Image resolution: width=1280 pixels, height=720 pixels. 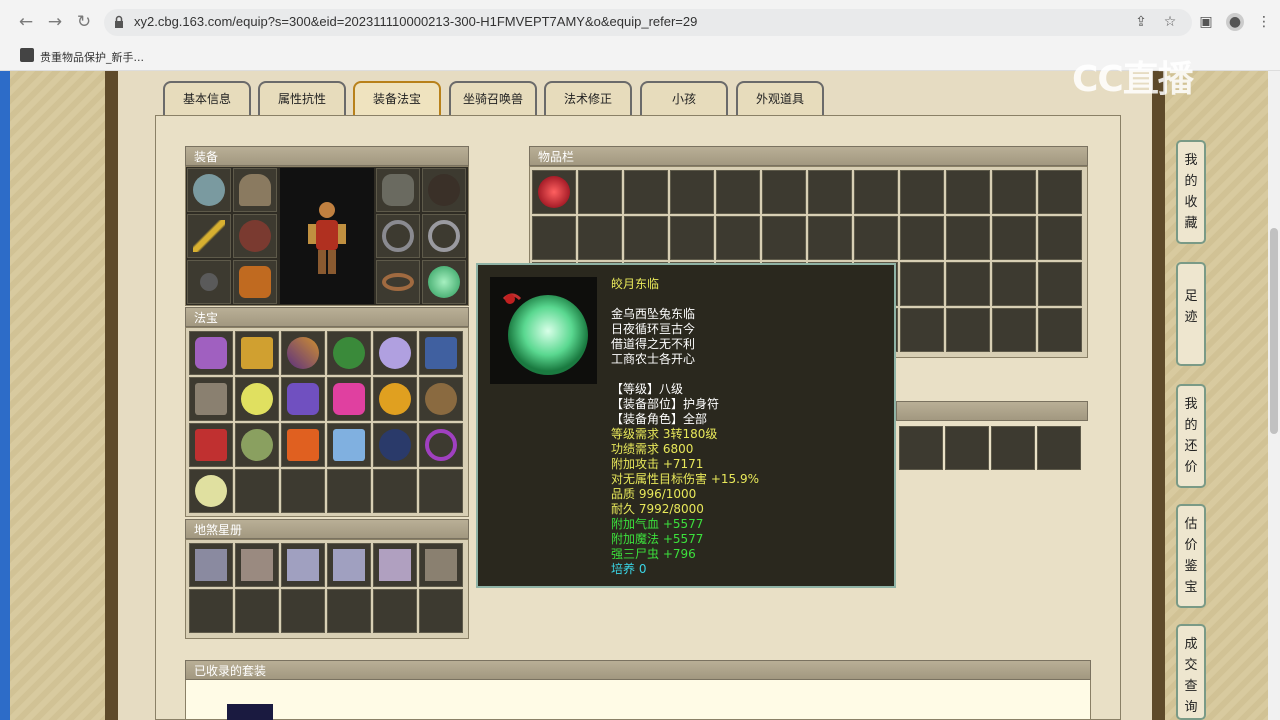 I want to click on inventory-slot, so click(x=554, y=192).